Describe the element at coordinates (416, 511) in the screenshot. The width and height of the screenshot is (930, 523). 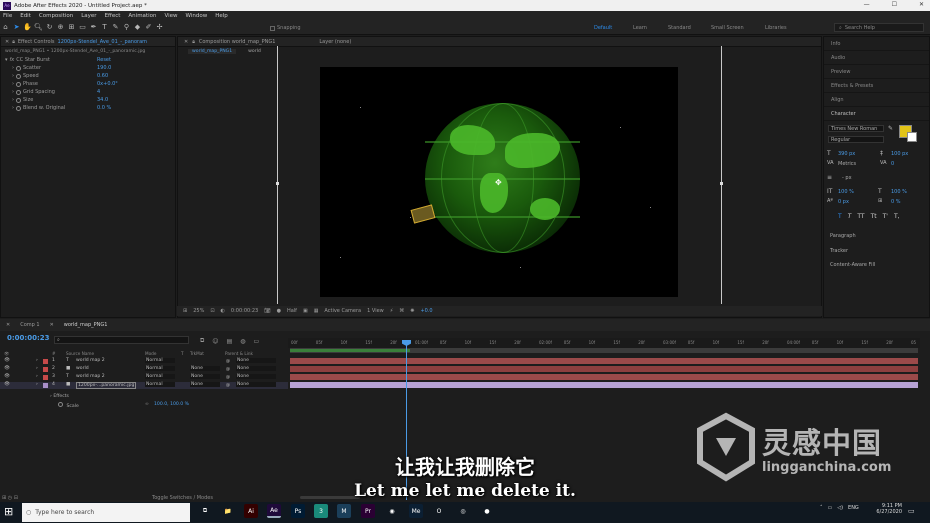
I see `taskbar-app-media-encoder: Me` at that location.